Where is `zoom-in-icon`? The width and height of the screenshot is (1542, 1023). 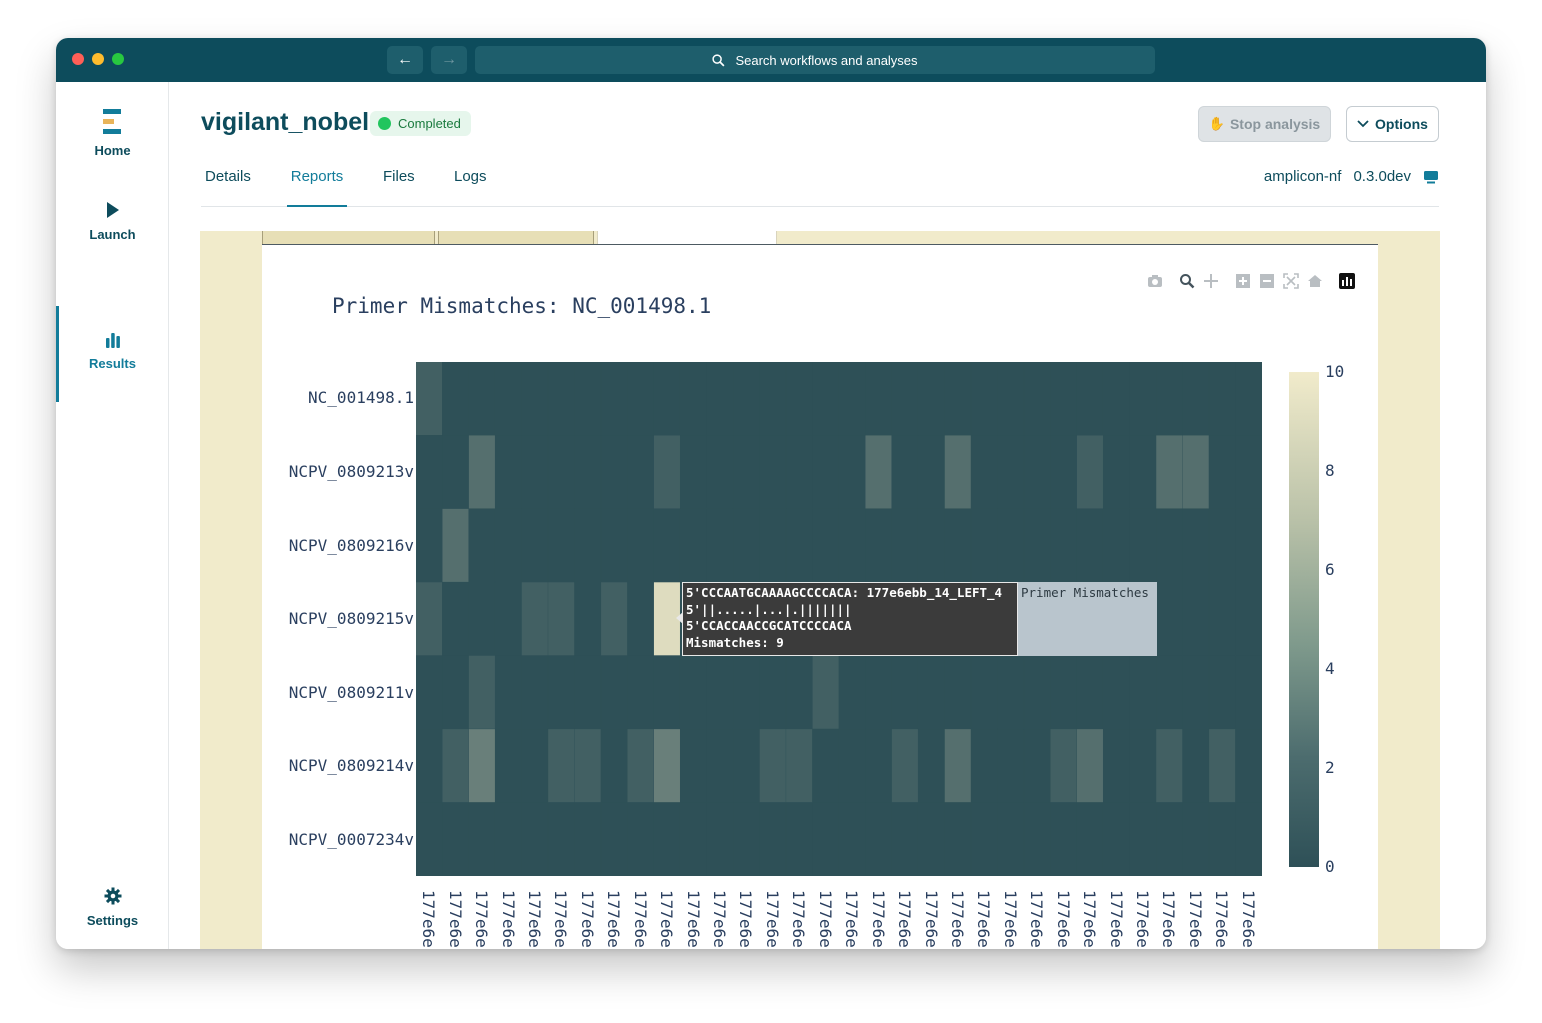
zoom-in-icon is located at coordinates (1243, 281).